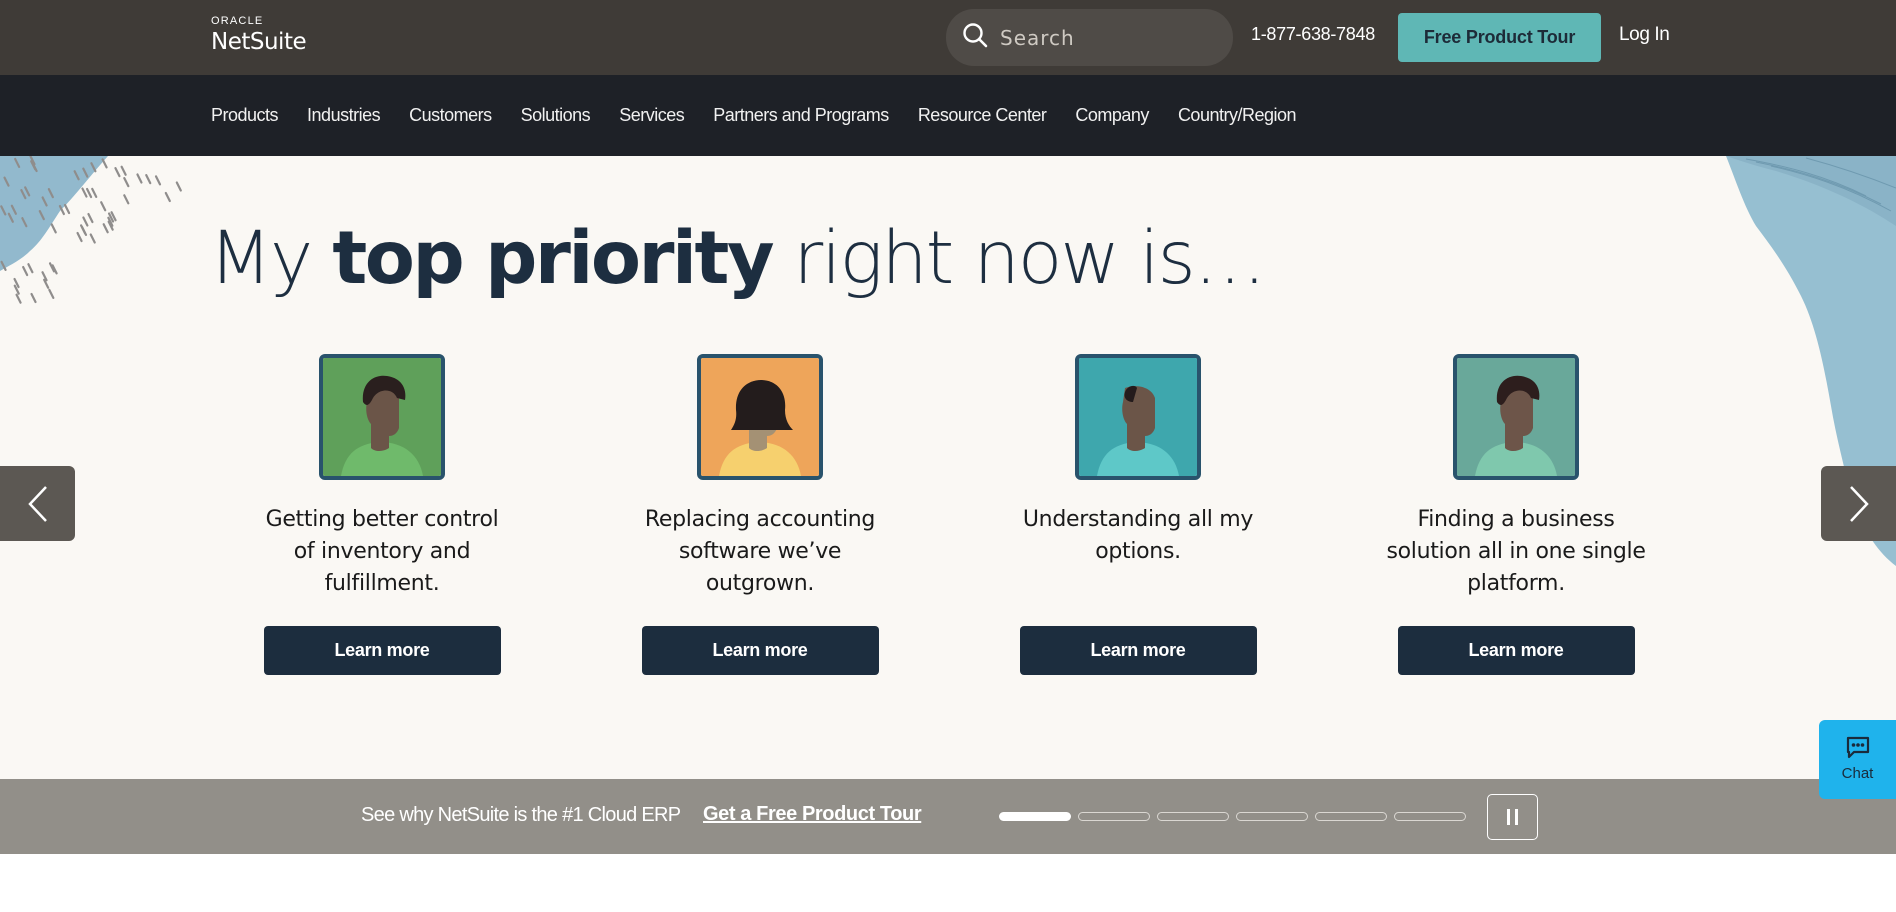  Describe the element at coordinates (1110, 37) in the screenshot. I see `search-input` at that location.